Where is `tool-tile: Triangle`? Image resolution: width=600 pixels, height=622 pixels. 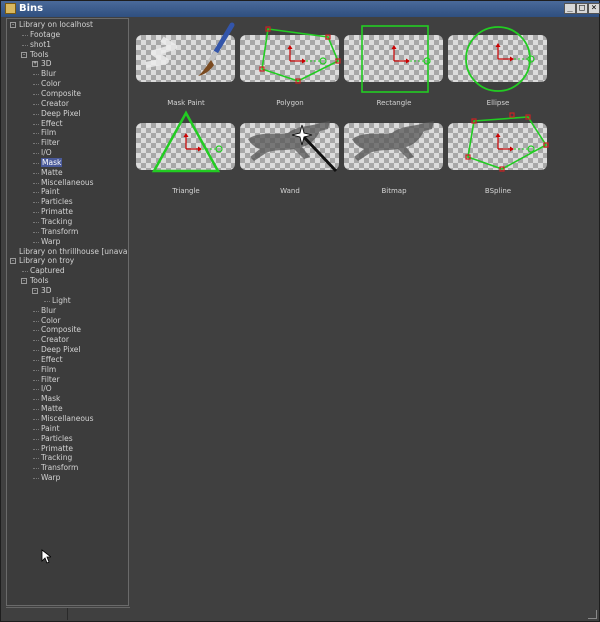 tool-tile: Triangle is located at coordinates (186, 152).